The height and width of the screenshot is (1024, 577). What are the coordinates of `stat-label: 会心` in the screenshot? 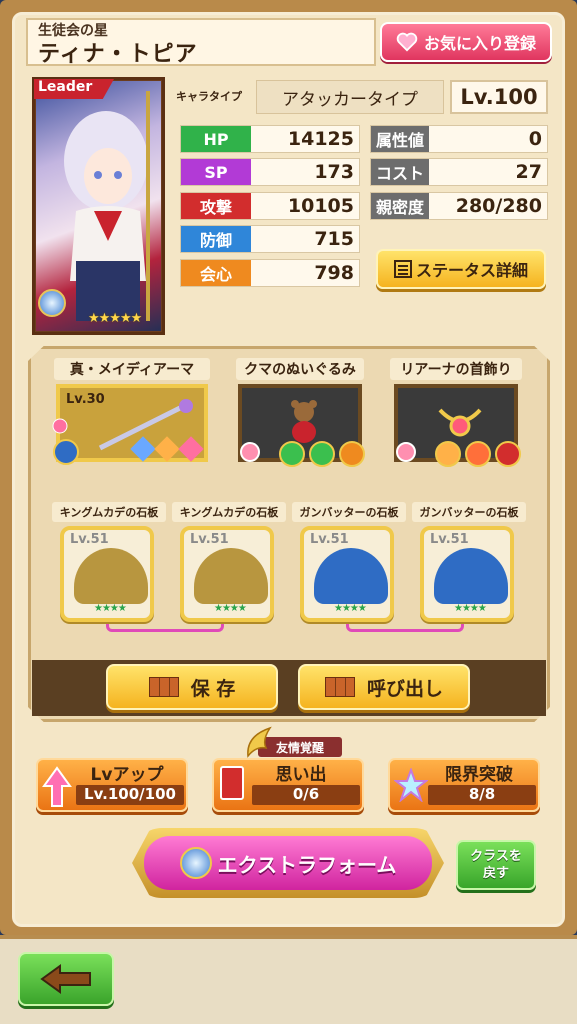 It's located at (216, 273).